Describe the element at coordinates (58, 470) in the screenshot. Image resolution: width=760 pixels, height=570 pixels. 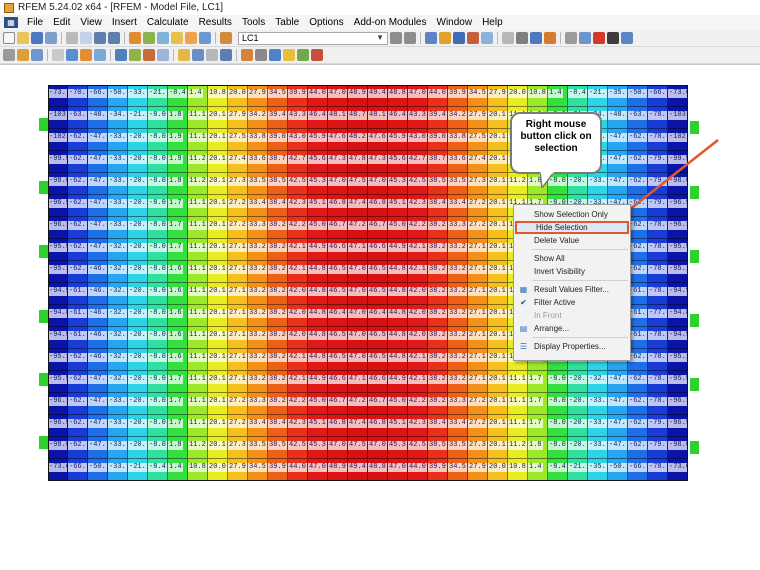
I see `plate-cell: -73.66` at that location.